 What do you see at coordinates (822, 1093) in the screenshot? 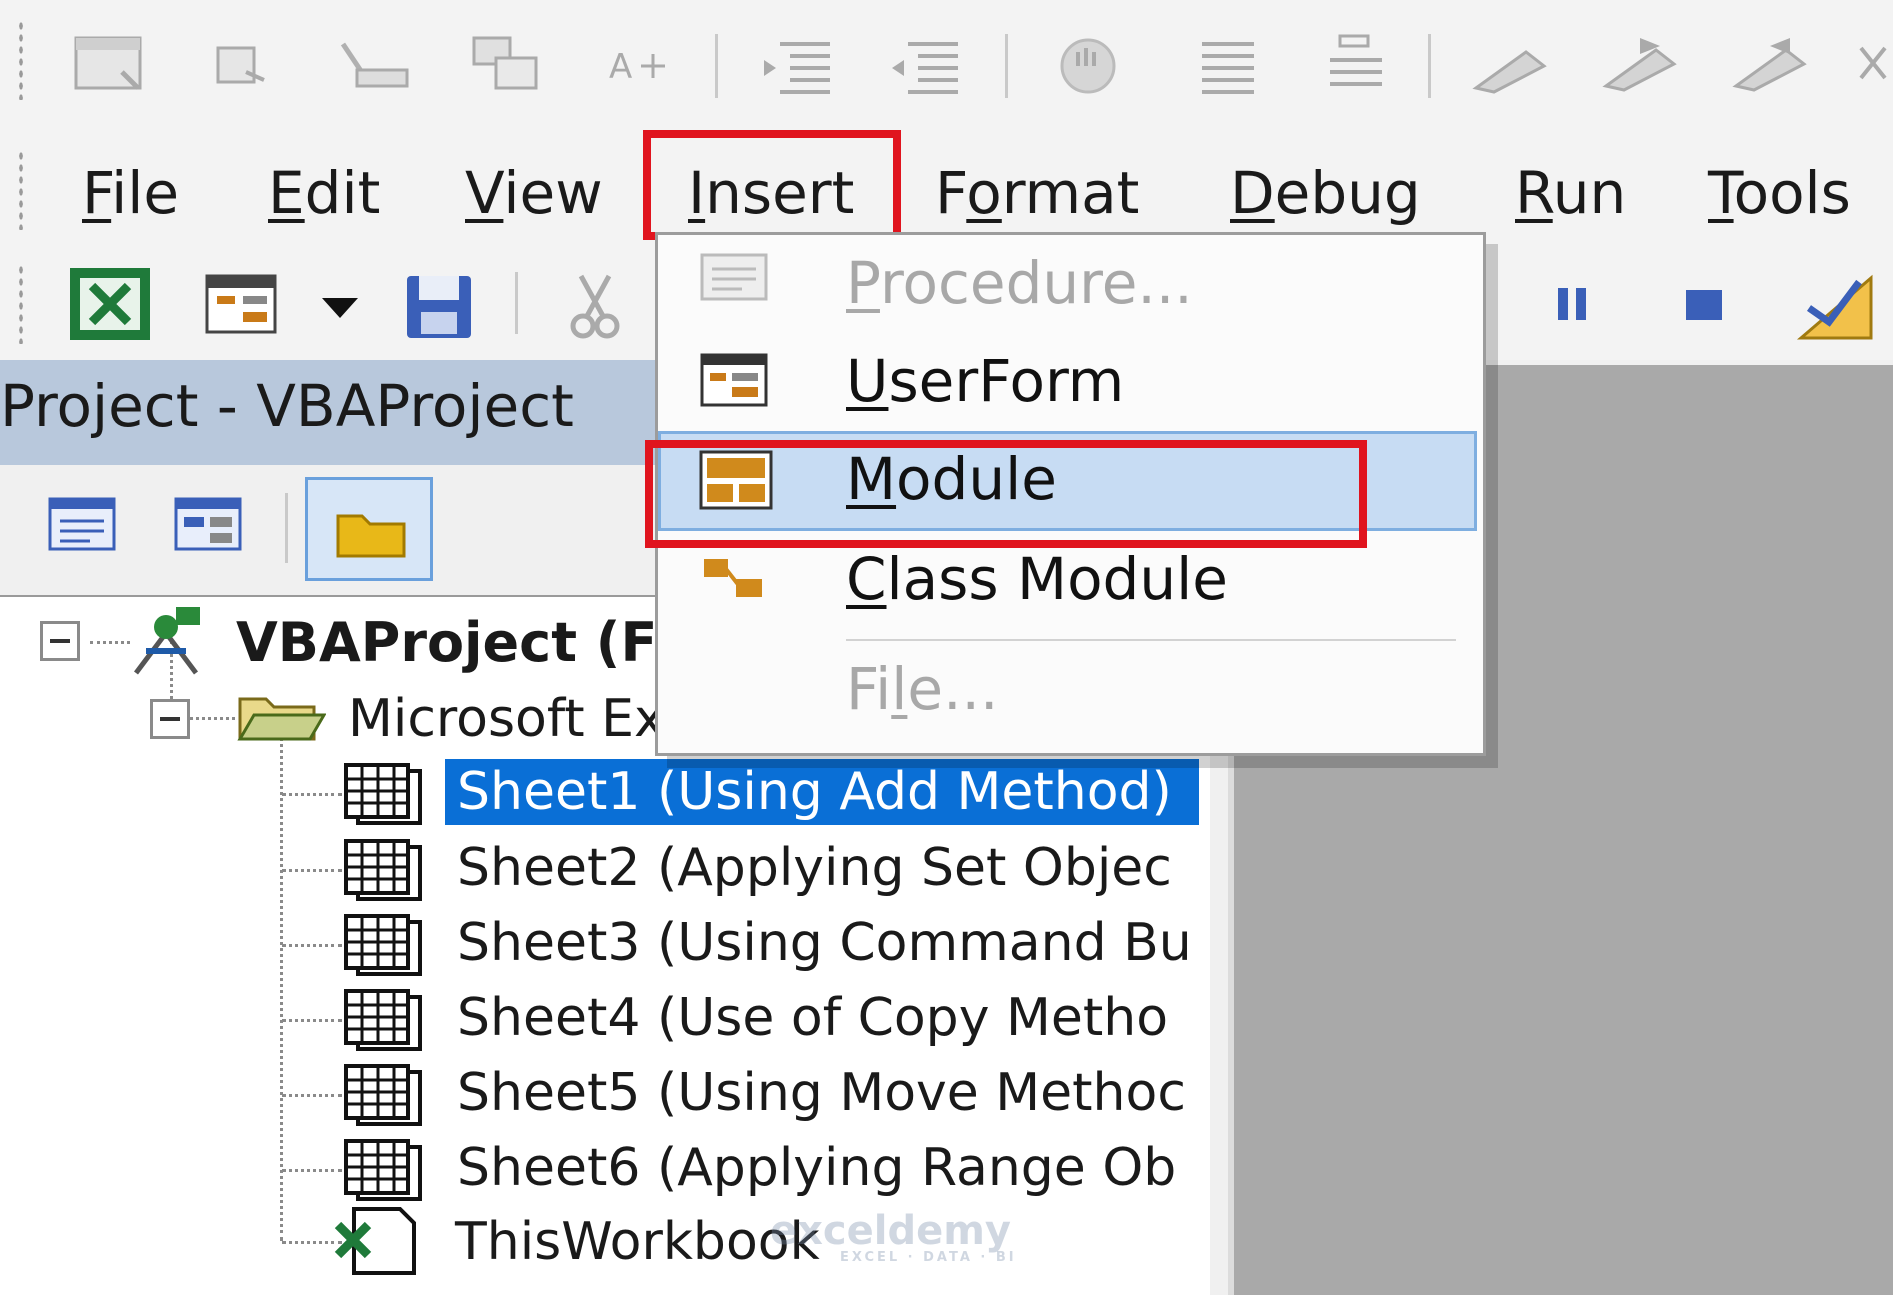
I see `tree-sheet5: Sheet5 (Using Move Methoc` at bounding box center [822, 1093].